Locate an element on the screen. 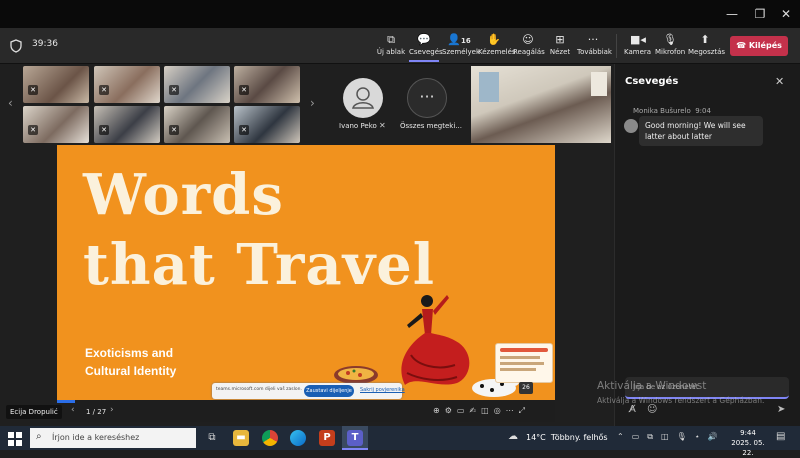  classroom-video is located at coordinates (541, 104).